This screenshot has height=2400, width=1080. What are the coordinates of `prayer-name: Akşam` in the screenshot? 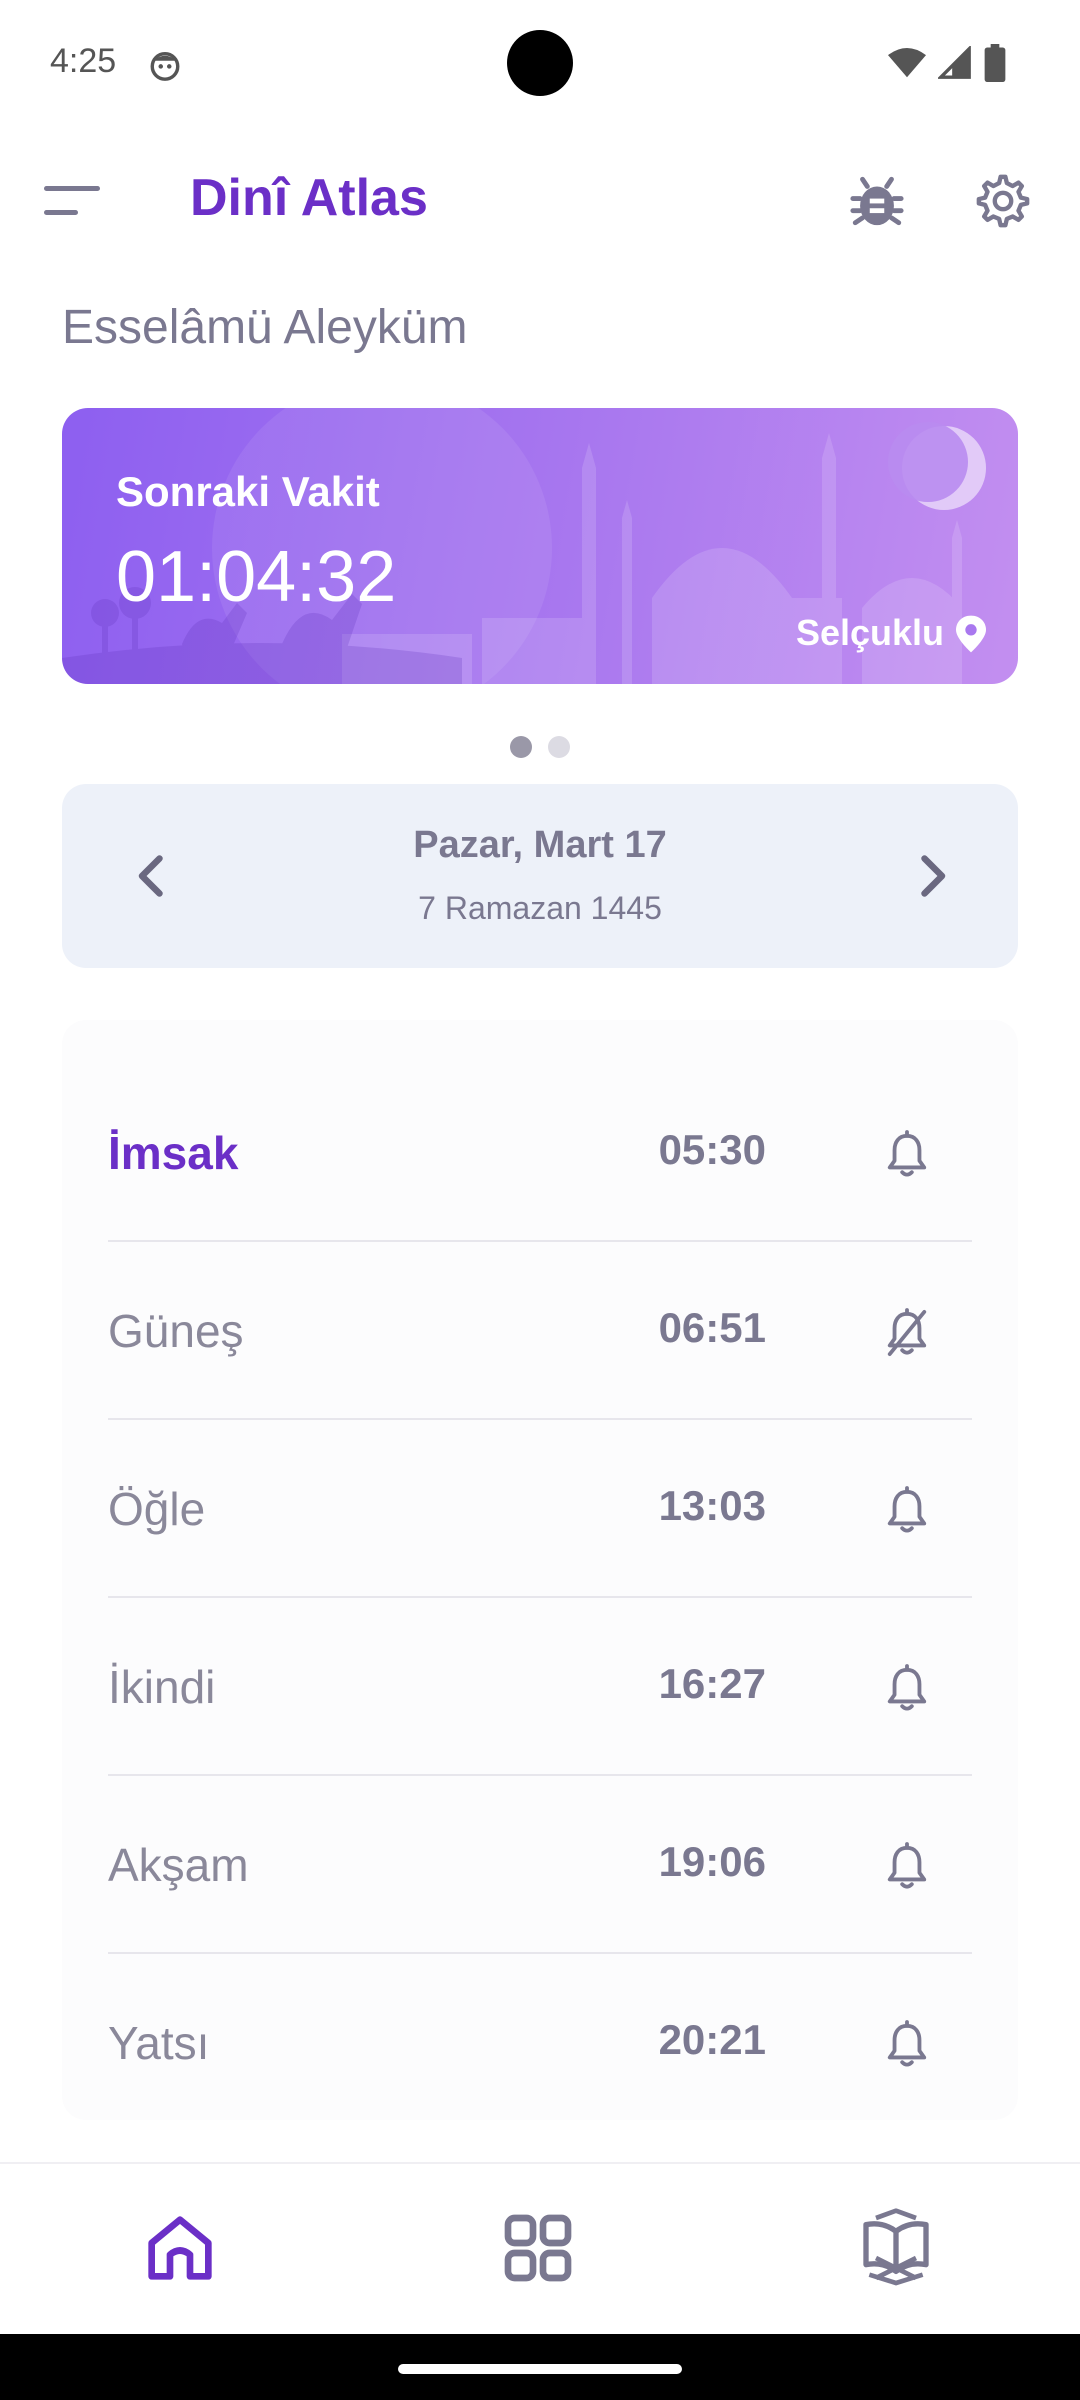 It's located at (178, 1865).